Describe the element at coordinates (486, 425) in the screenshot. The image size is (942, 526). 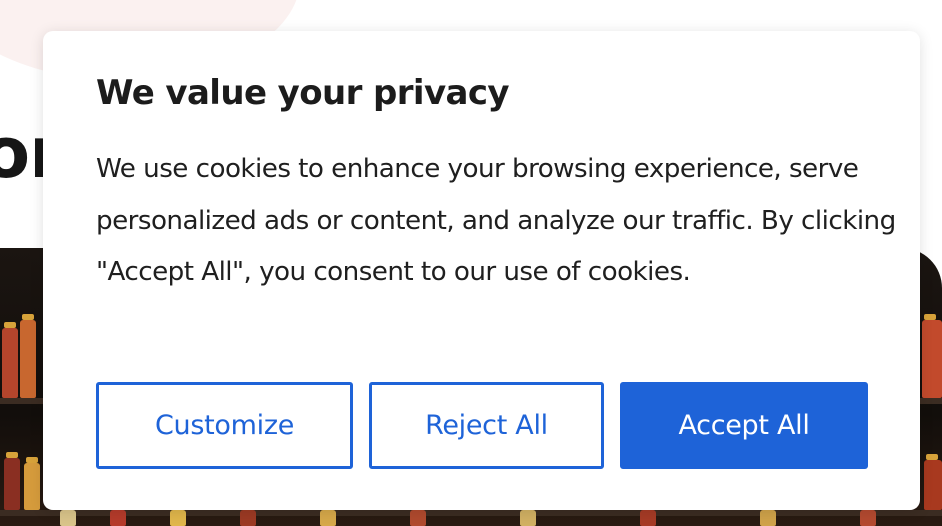
I see `reject-all-button: Reject All` at that location.